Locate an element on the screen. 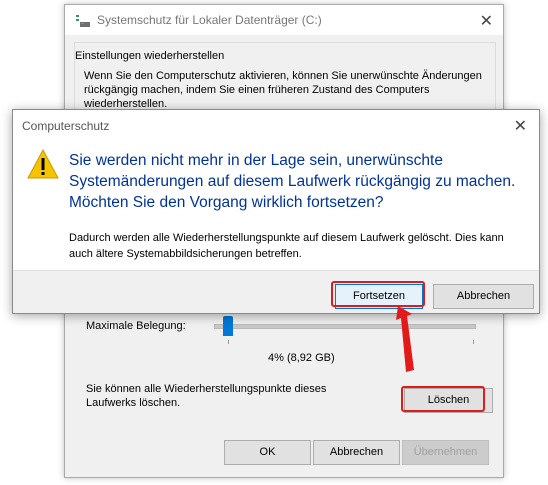 The width and height of the screenshot is (548, 485). max-usage-label: Maximale Belegung: is located at coordinates (136, 326).